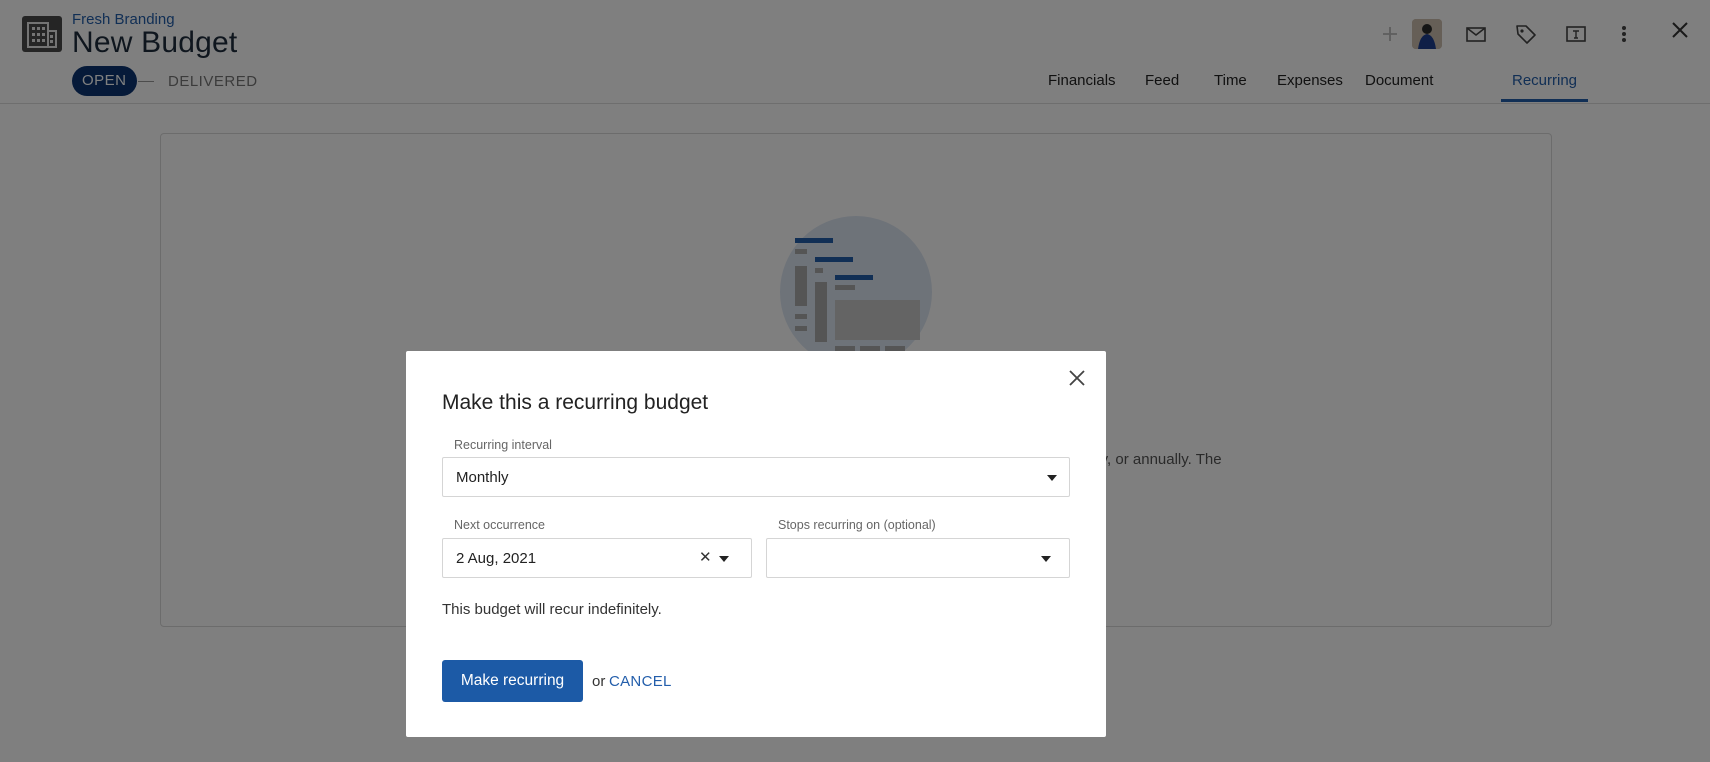 The width and height of the screenshot is (1710, 762). I want to click on next-occurrence-value: 2 Aug, 2021, so click(496, 558).